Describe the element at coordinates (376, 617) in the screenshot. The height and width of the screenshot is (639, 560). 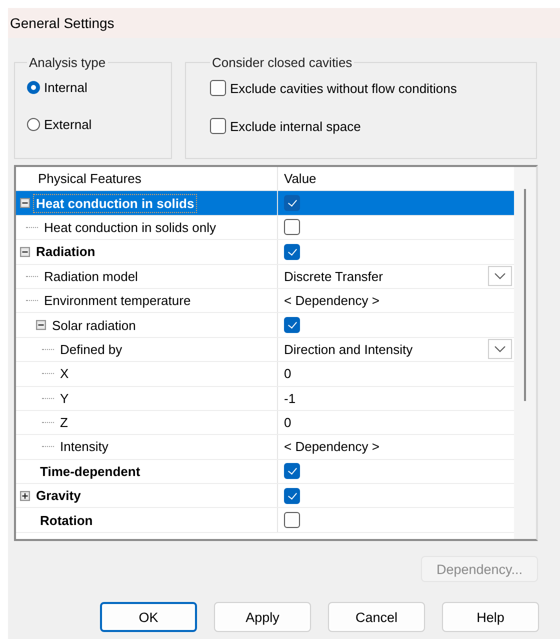
I see `dialog-button: Cancel` at that location.